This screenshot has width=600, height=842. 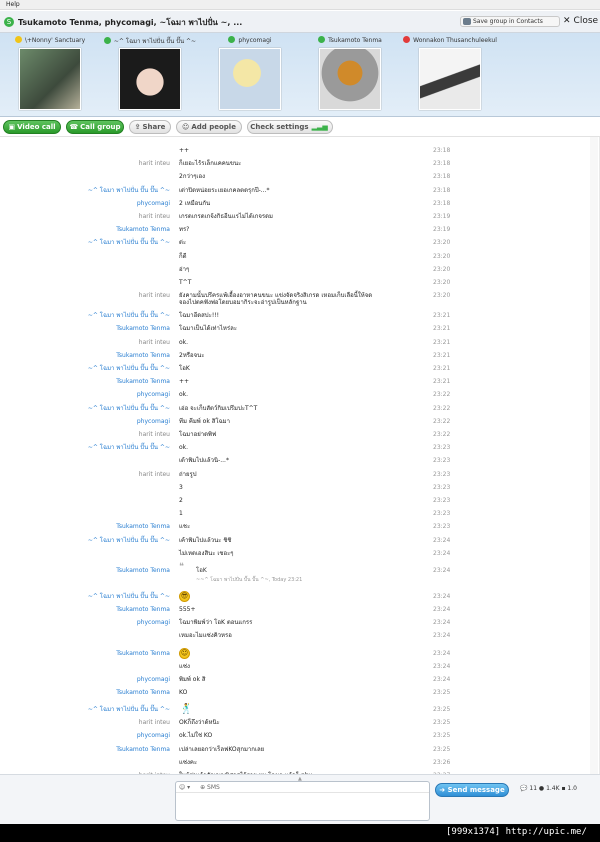 What do you see at coordinates (181, 567) in the screenshot?
I see `quote-icon: ❝` at bounding box center [181, 567].